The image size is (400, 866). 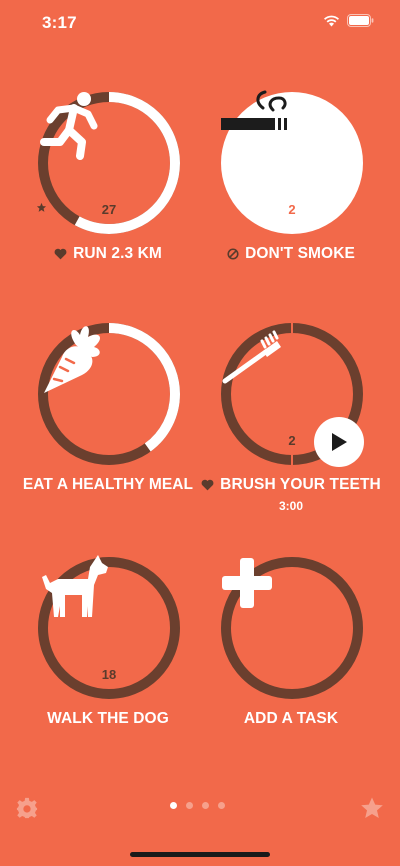 I want to click on add-task-ring, so click(x=292, y=628).